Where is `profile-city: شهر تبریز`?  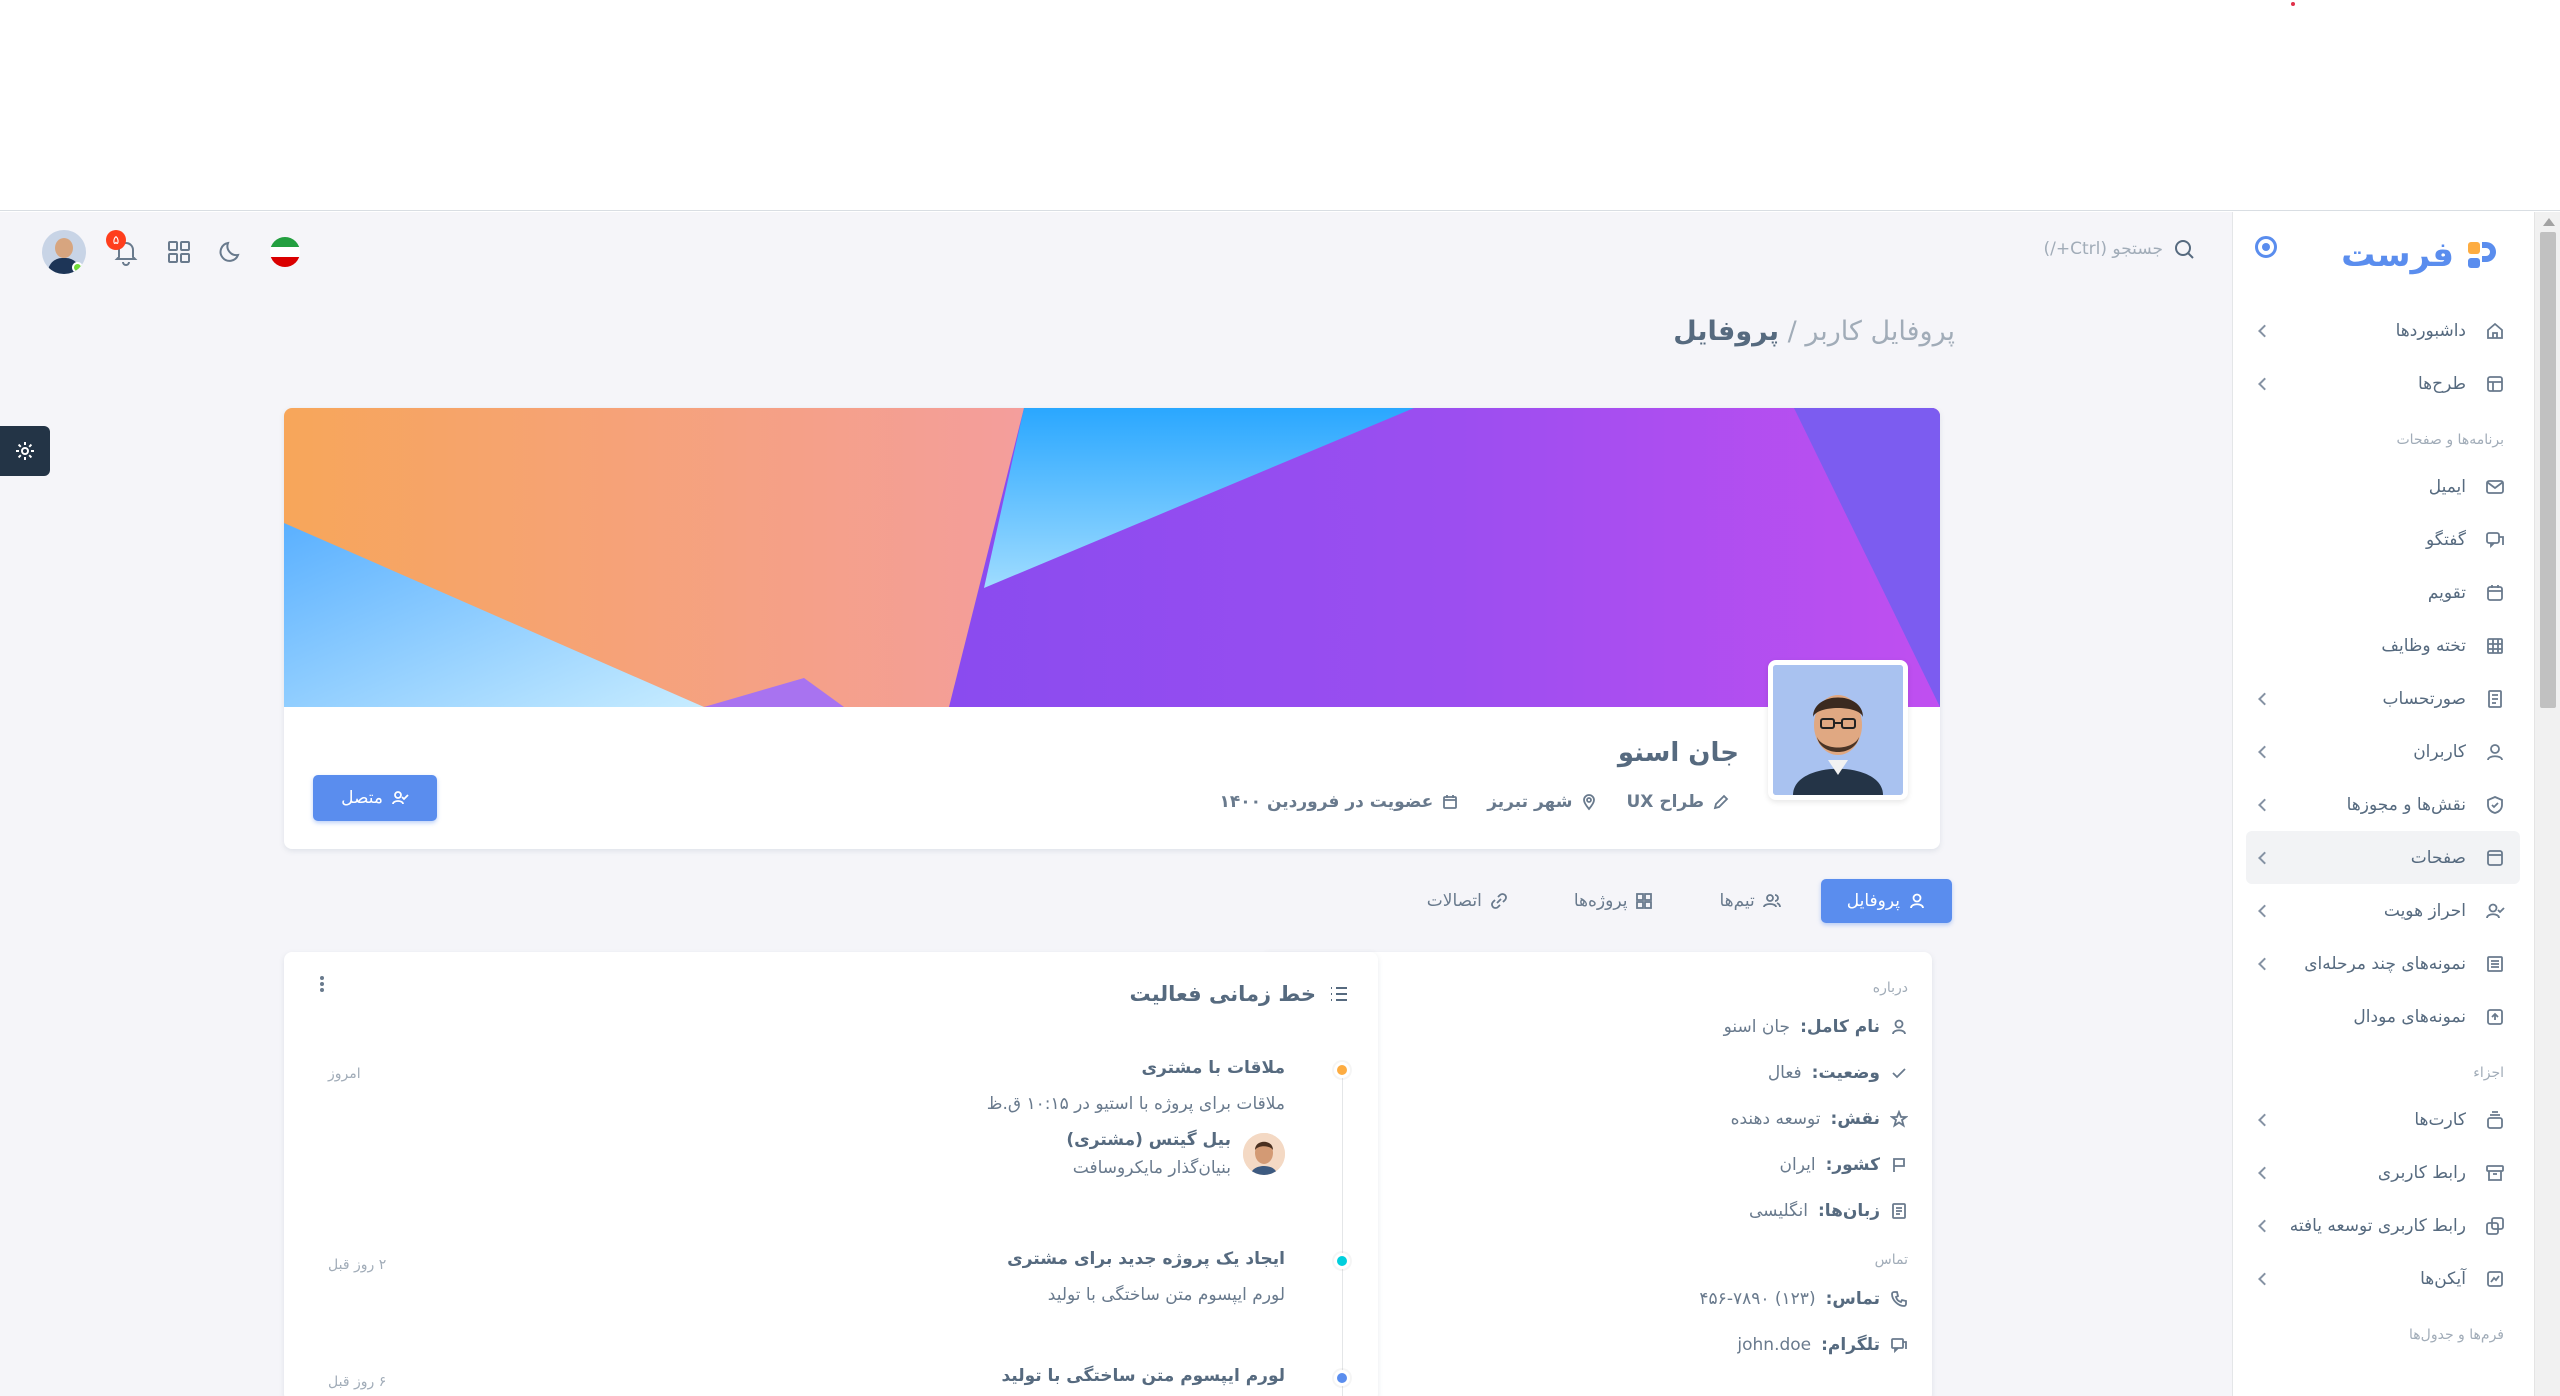
profile-city: شهر تبریز is located at coordinates (1542, 802).